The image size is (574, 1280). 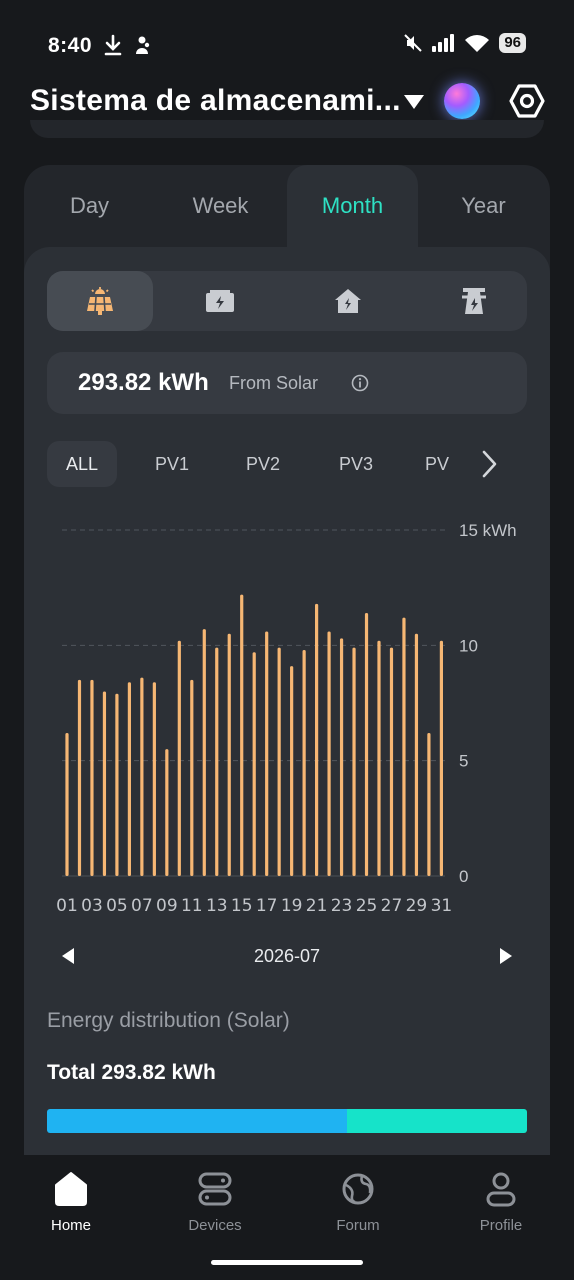 I want to click on x-tick-label: 27, so click(x=392, y=904).